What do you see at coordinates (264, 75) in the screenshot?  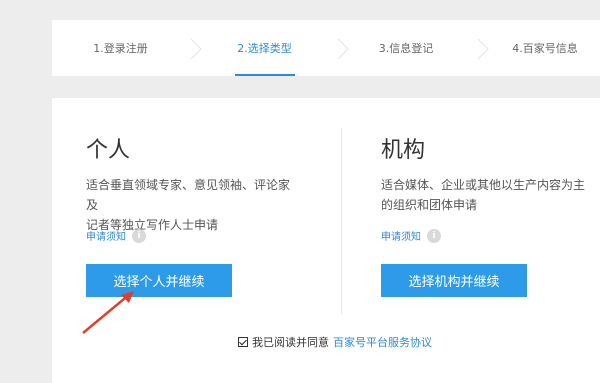 I see `active-step-underline` at bounding box center [264, 75].